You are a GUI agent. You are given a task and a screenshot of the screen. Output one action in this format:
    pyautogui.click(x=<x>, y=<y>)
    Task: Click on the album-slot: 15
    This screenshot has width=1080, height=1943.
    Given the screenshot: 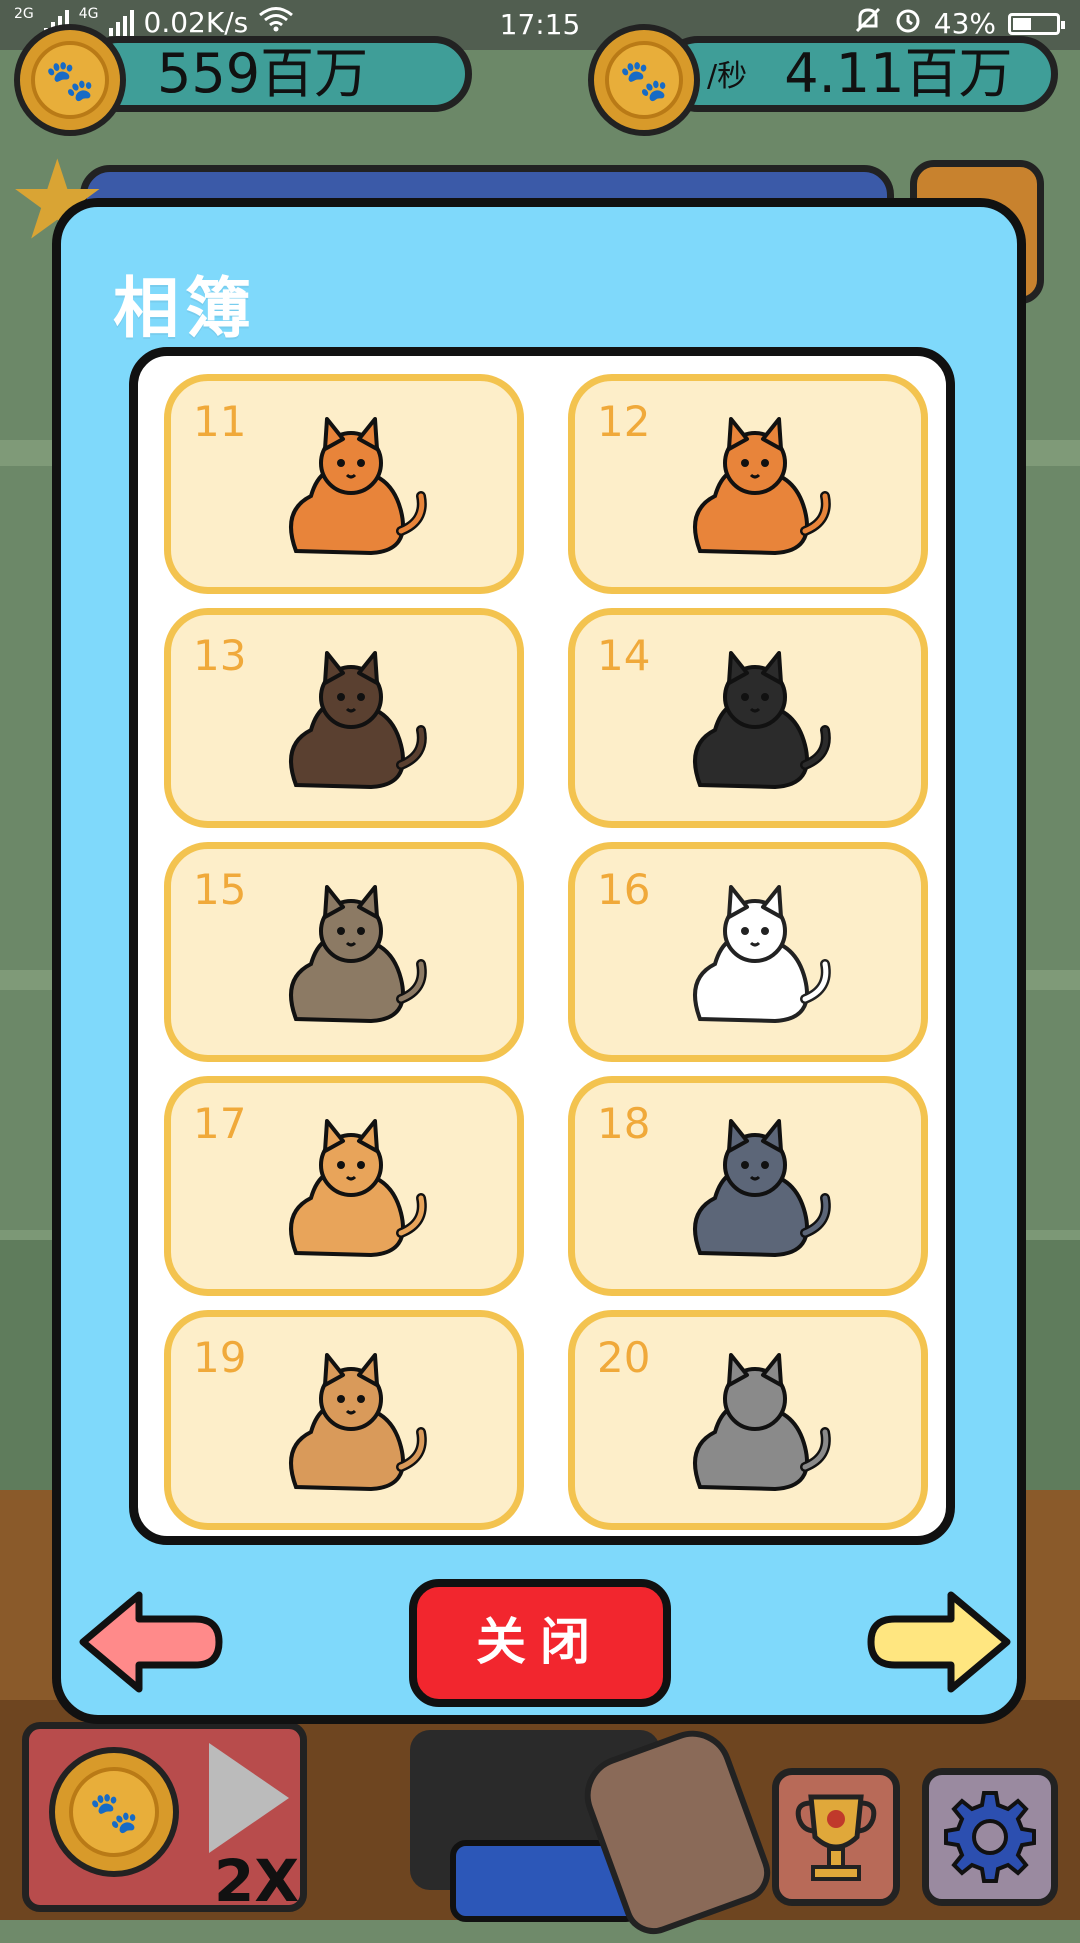 What is the action you would take?
    pyautogui.click(x=344, y=952)
    